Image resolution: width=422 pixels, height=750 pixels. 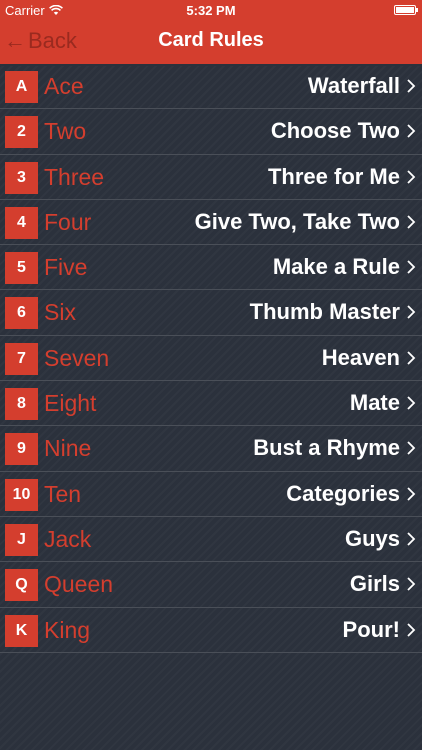 I want to click on card-badge: 8, so click(x=21, y=404).